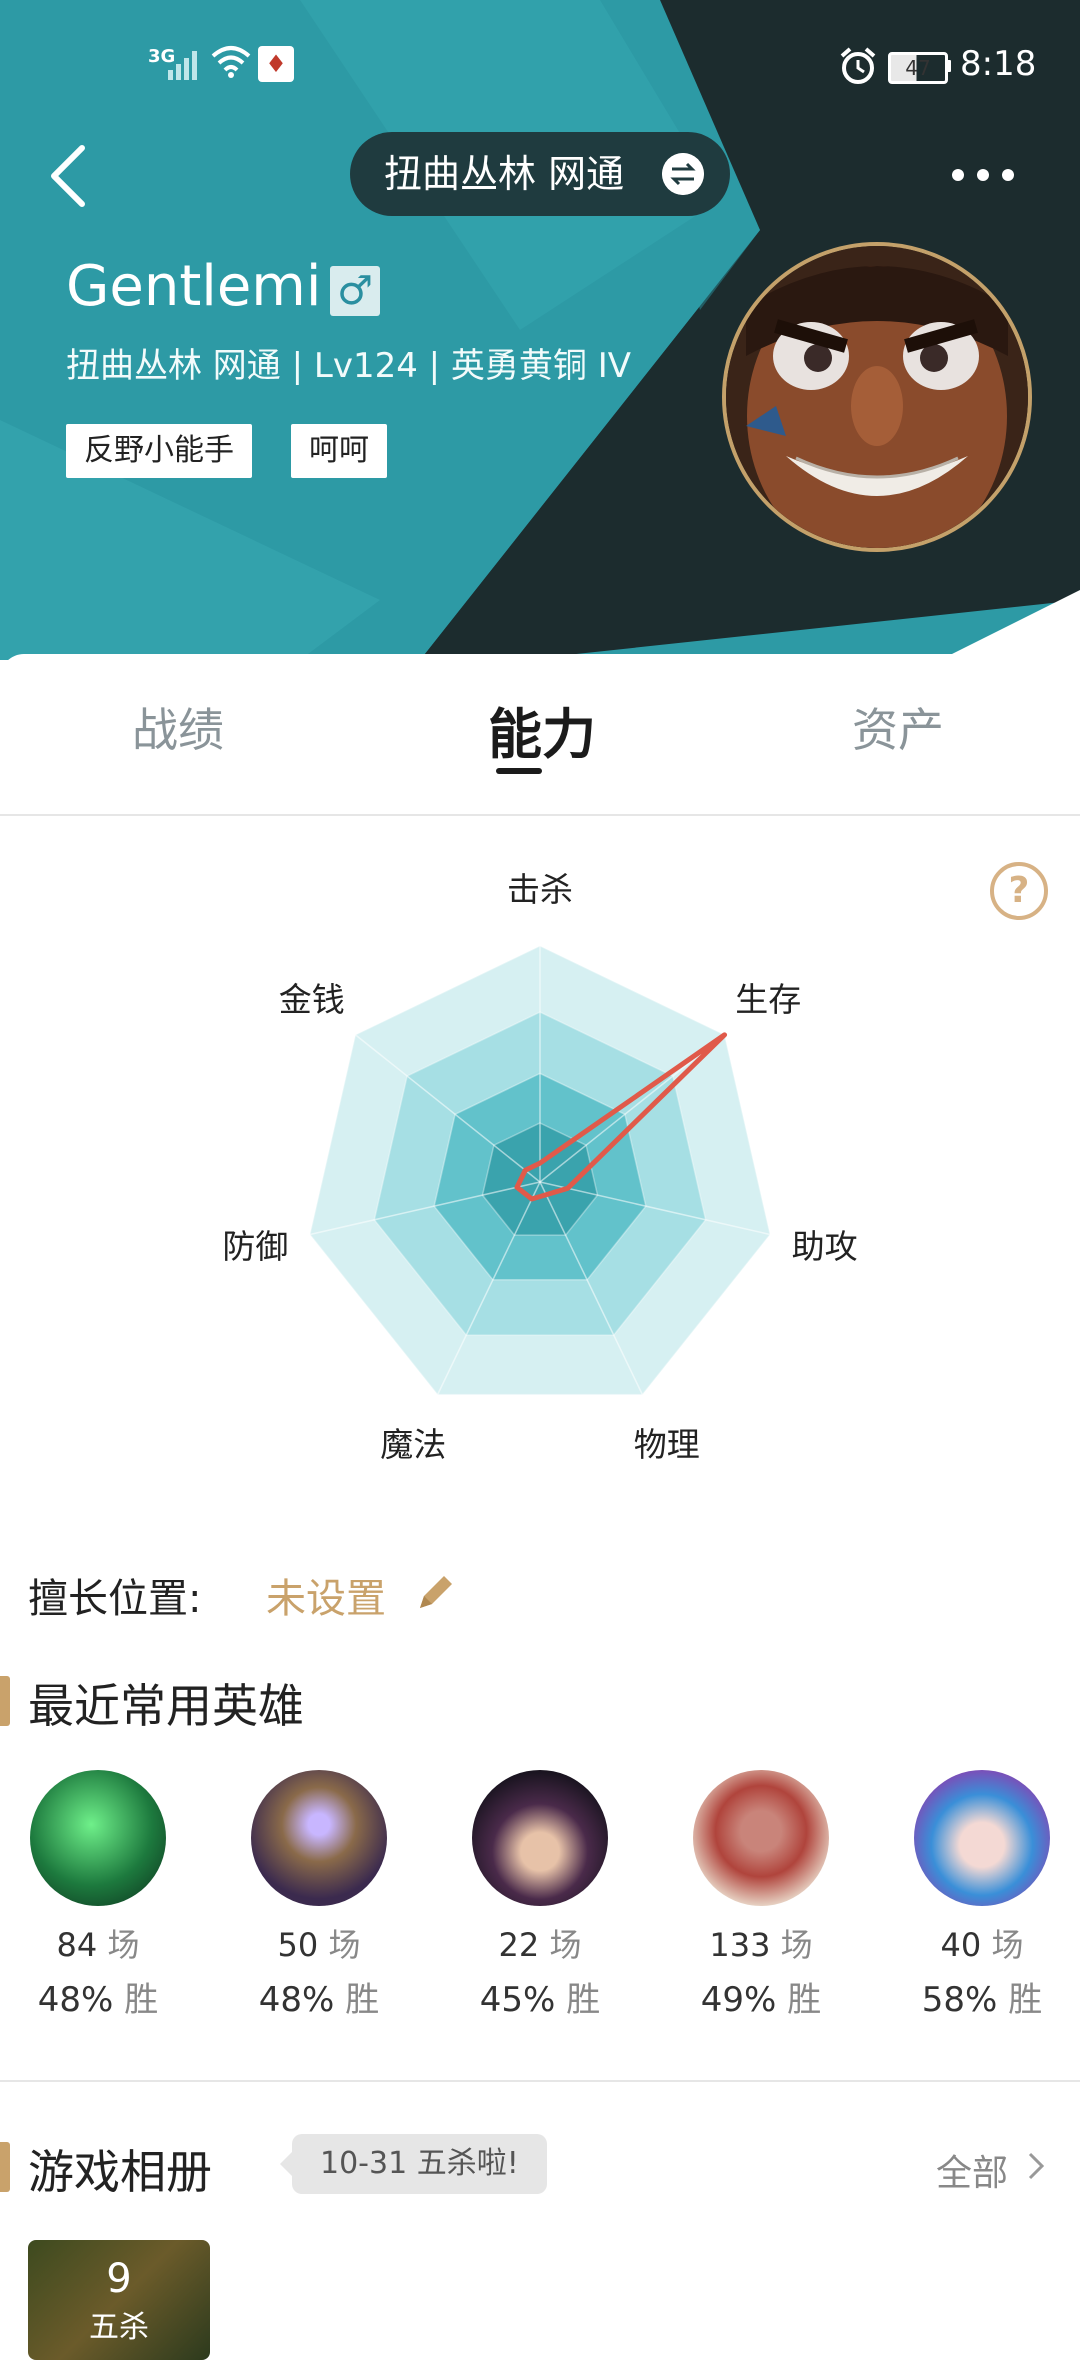 This screenshot has width=1080, height=2360. I want to click on album-thumbnail: 9 五杀, so click(119, 2300).